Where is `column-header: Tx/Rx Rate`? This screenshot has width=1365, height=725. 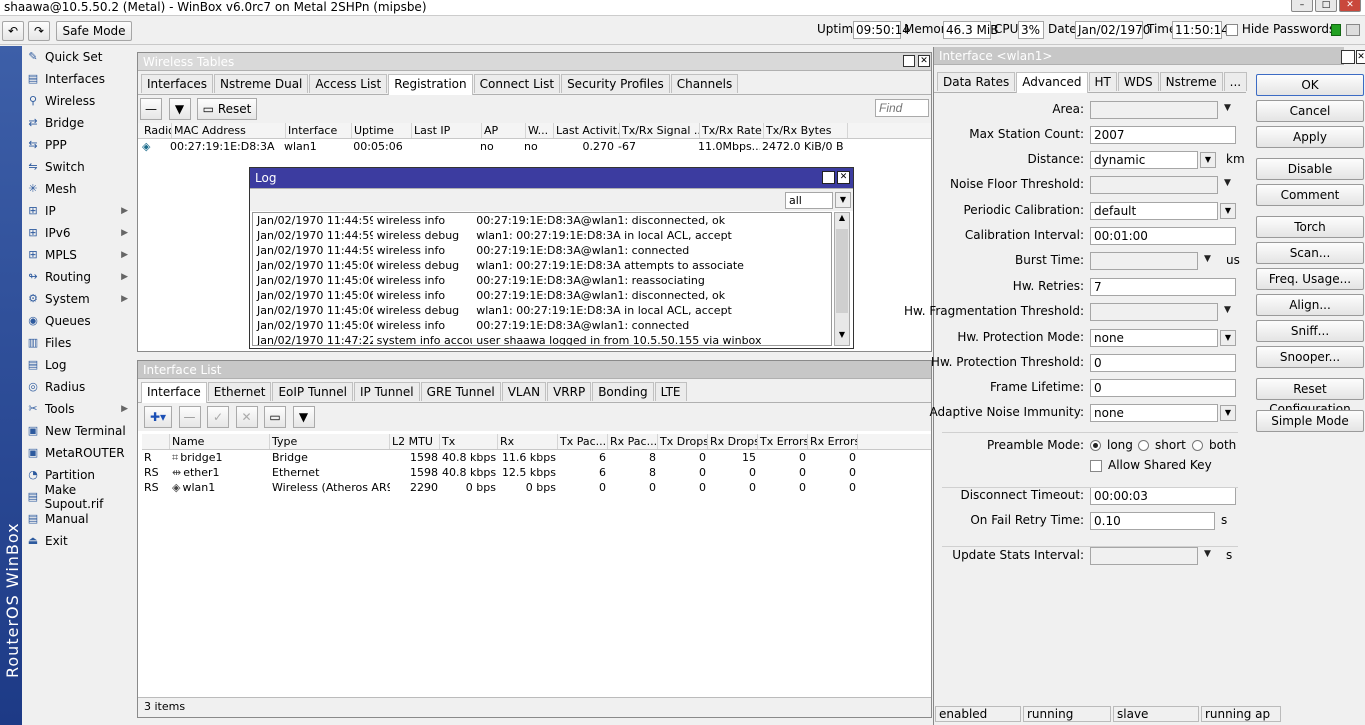 column-header: Tx/Rx Rate is located at coordinates (732, 130).